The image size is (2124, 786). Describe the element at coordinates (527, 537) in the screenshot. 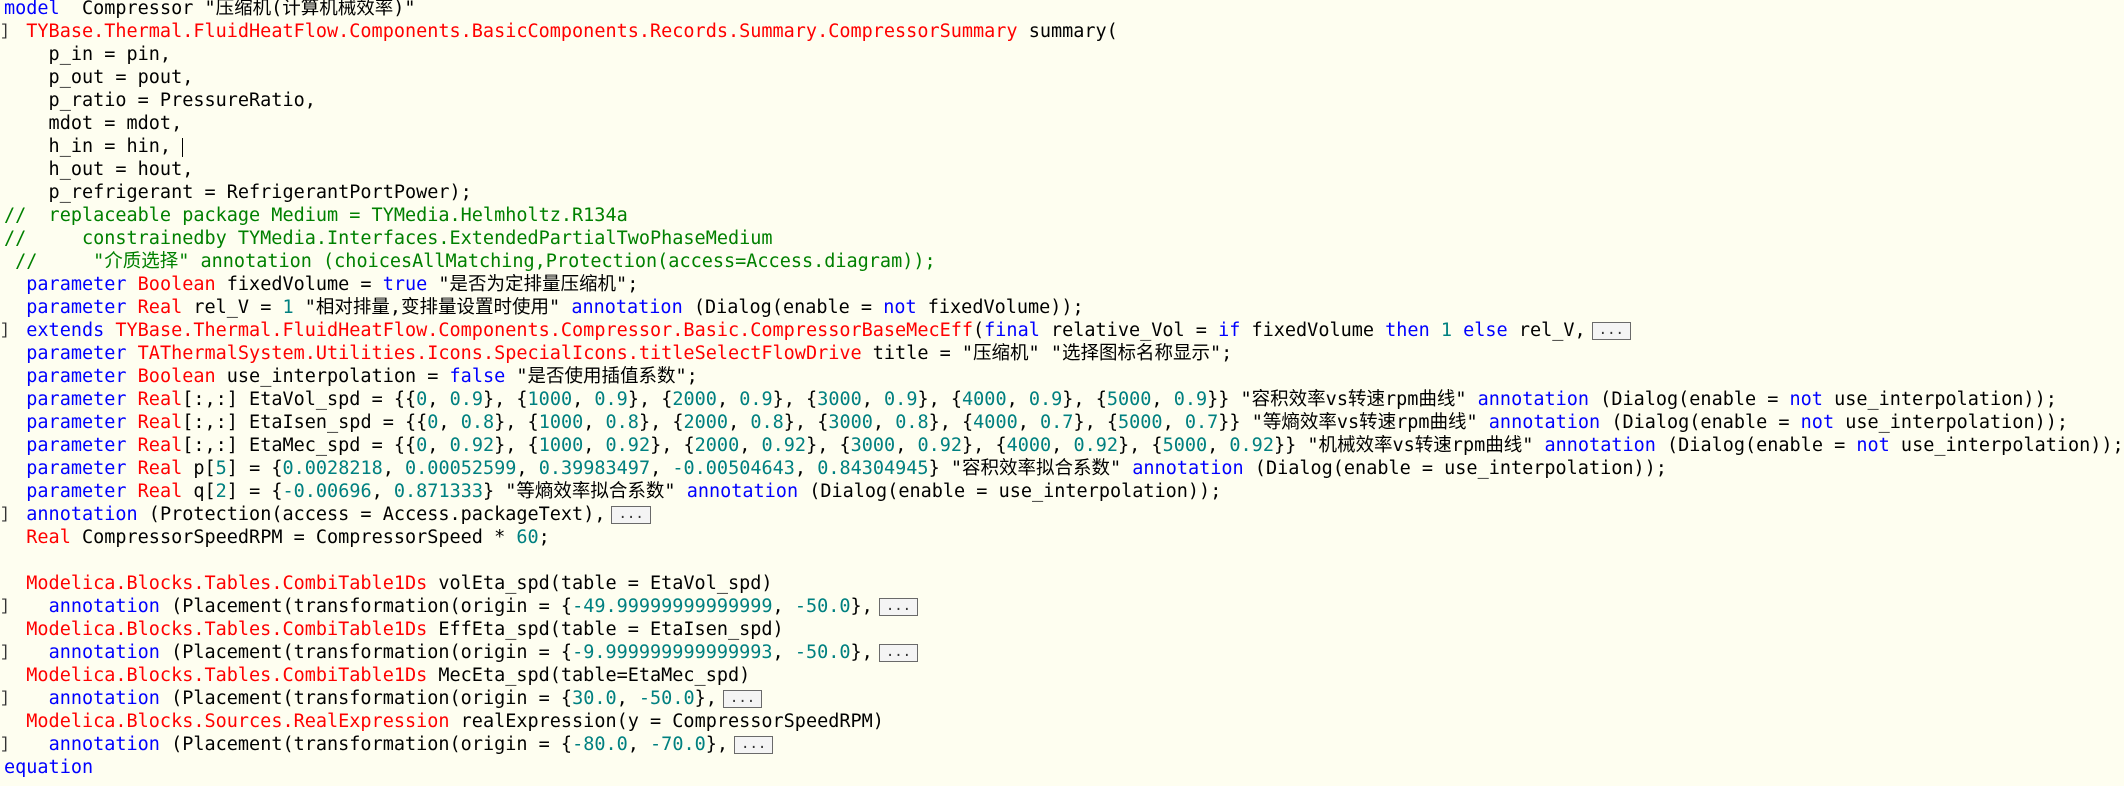

I see `code-token: 60` at that location.